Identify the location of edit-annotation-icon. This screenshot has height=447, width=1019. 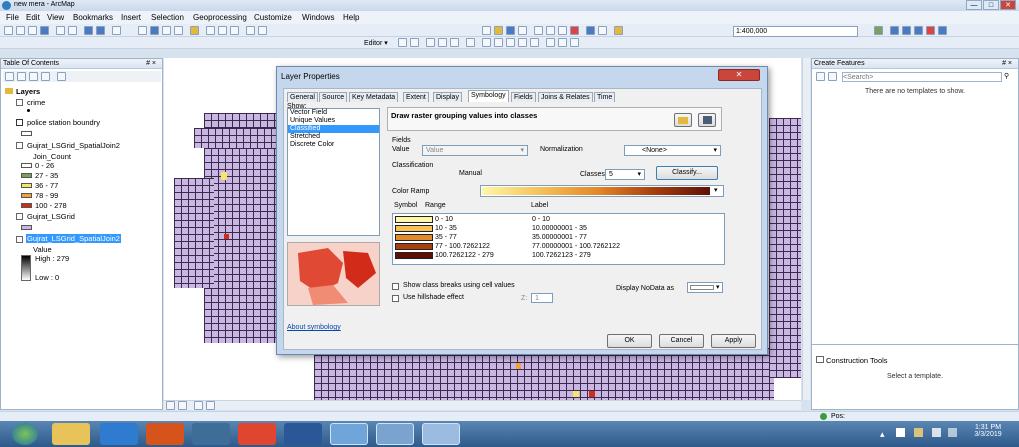
(414, 42).